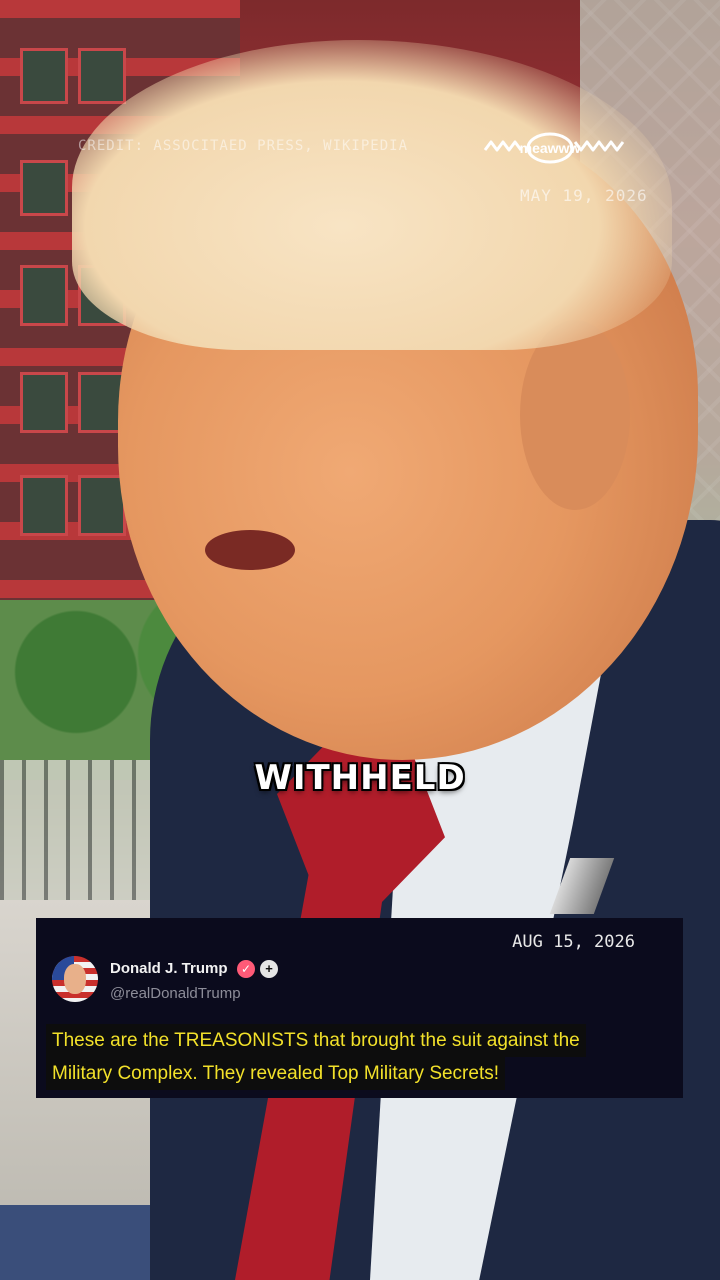 Image resolution: width=720 pixels, height=1280 pixels. What do you see at coordinates (269, 969) in the screenshot?
I see `plus-icon: +` at bounding box center [269, 969].